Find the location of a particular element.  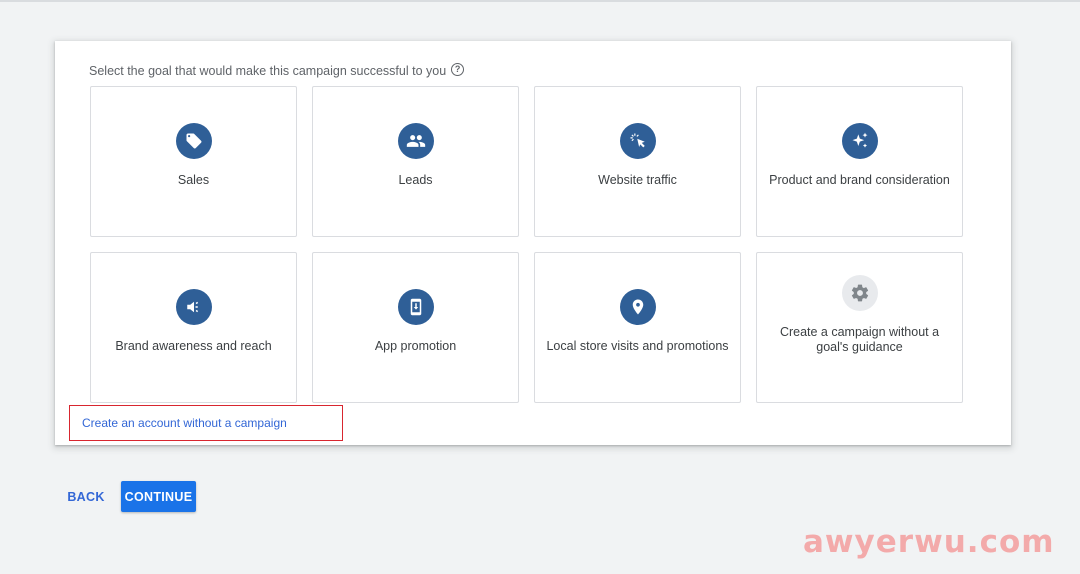

create-account-without-campaign-link: Create an account without a campaign is located at coordinates (184, 423).